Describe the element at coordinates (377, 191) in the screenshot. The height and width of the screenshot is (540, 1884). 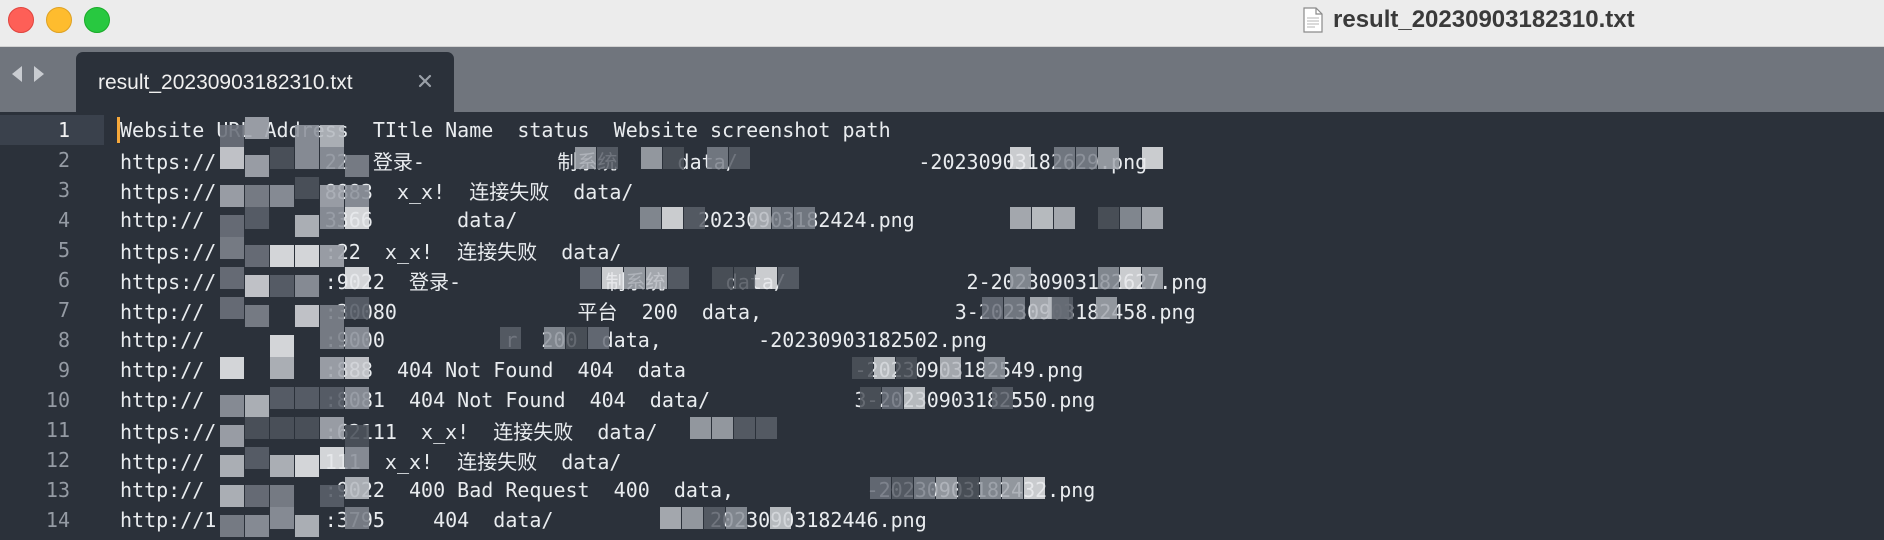
I see `line-text: https:// 8883 x_x! 连接失败 data/` at that location.